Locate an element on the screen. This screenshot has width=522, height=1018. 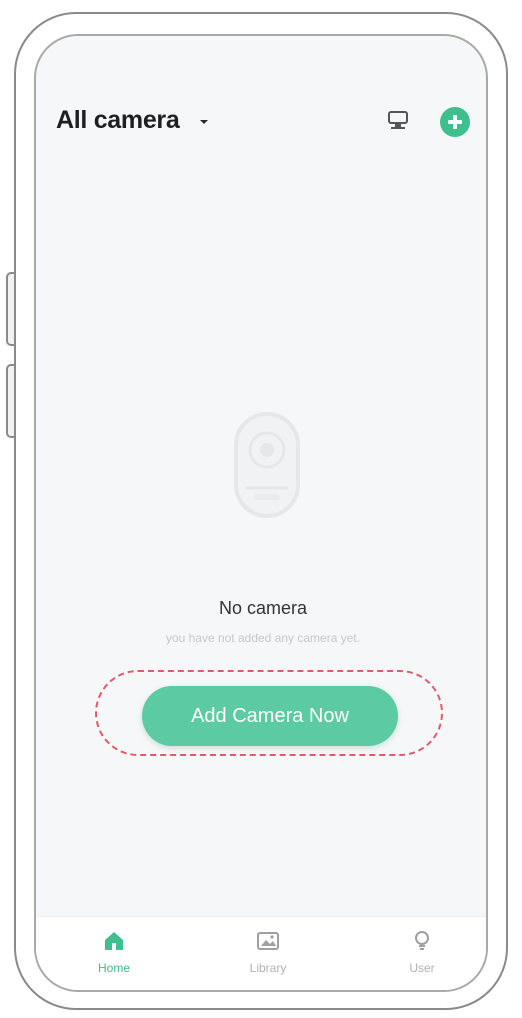
nav-item-home: Home is located at coordinates (114, 953).